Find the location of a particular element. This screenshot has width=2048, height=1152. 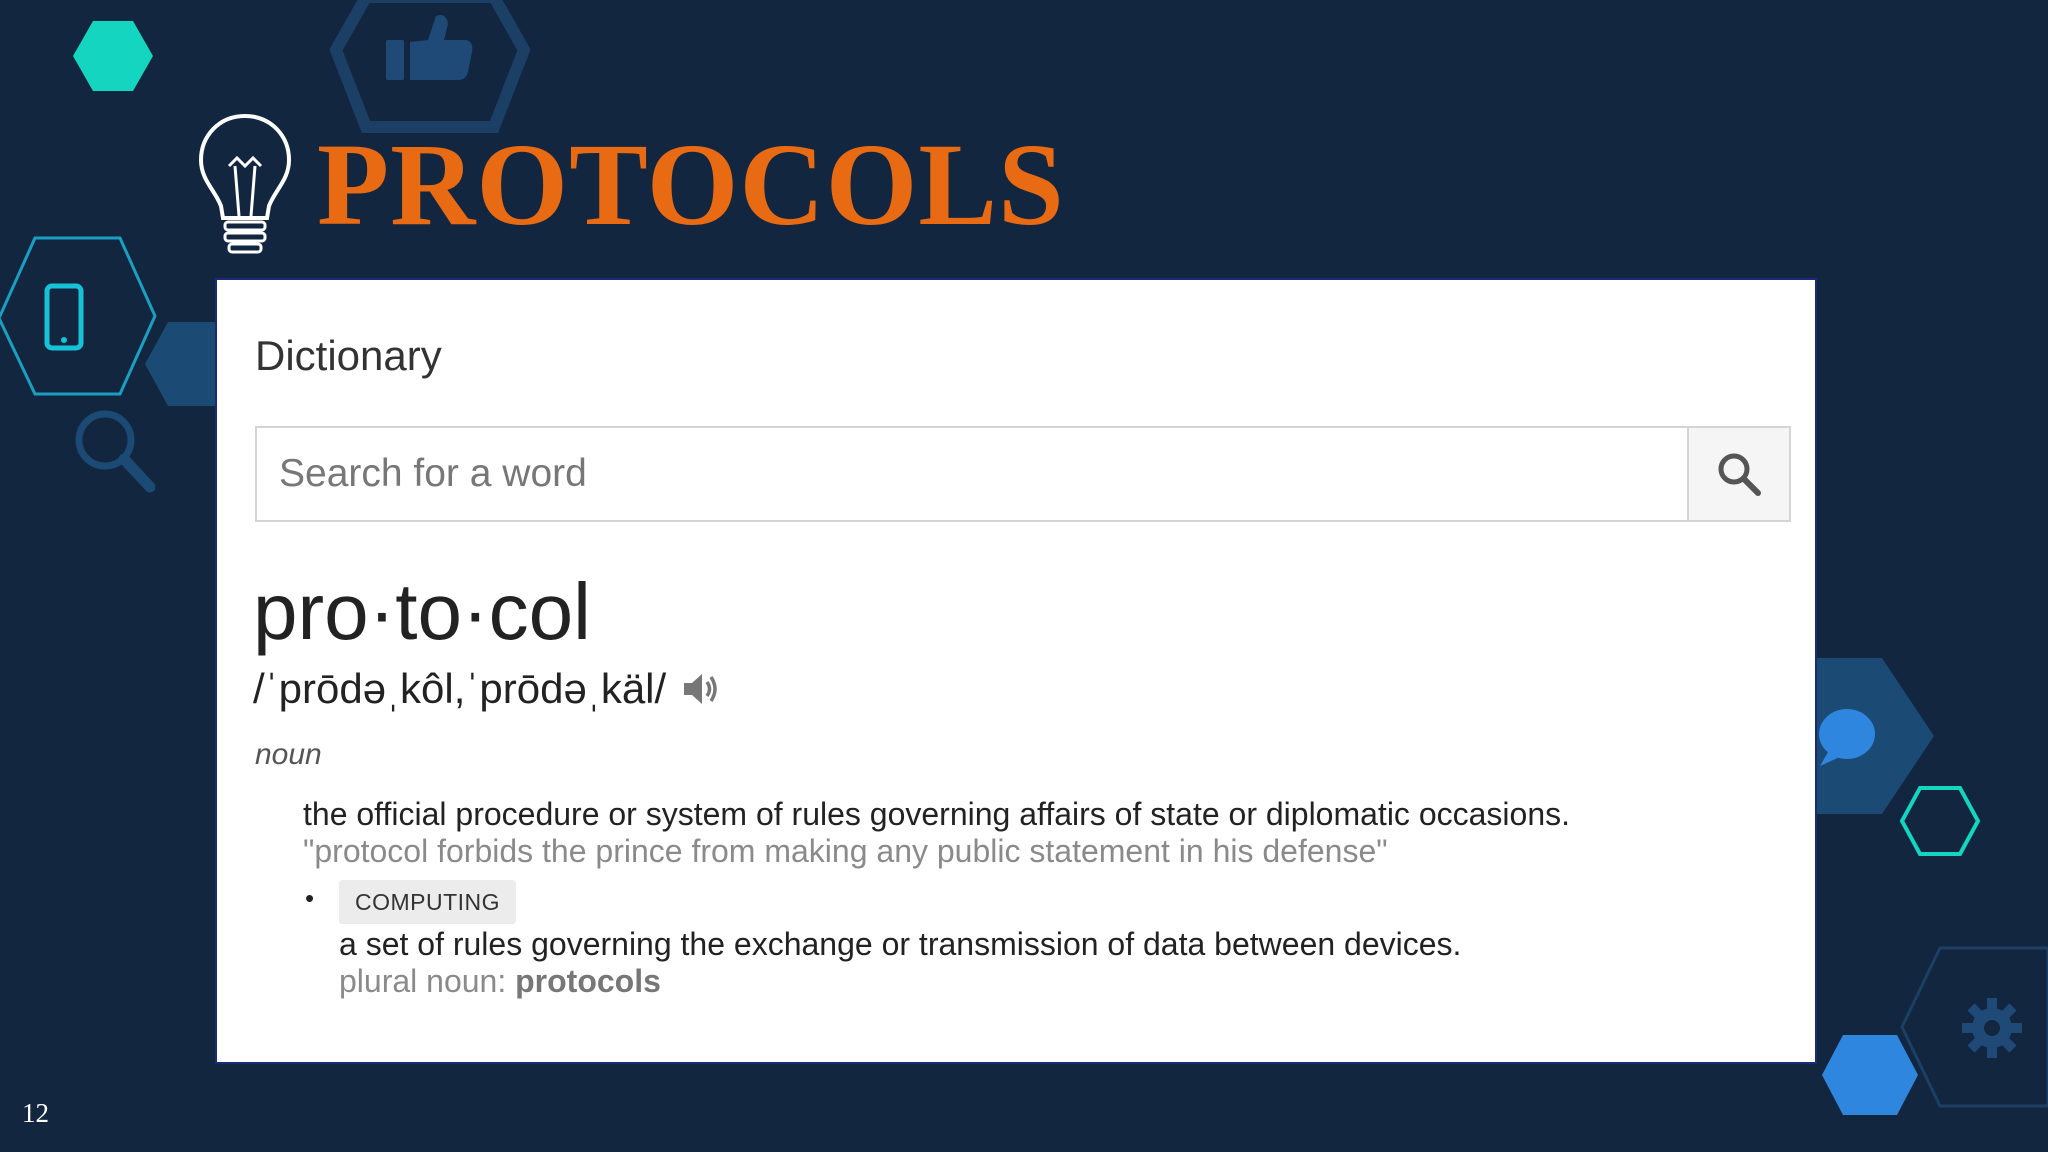

magnifier-icon is located at coordinates (115, 451).